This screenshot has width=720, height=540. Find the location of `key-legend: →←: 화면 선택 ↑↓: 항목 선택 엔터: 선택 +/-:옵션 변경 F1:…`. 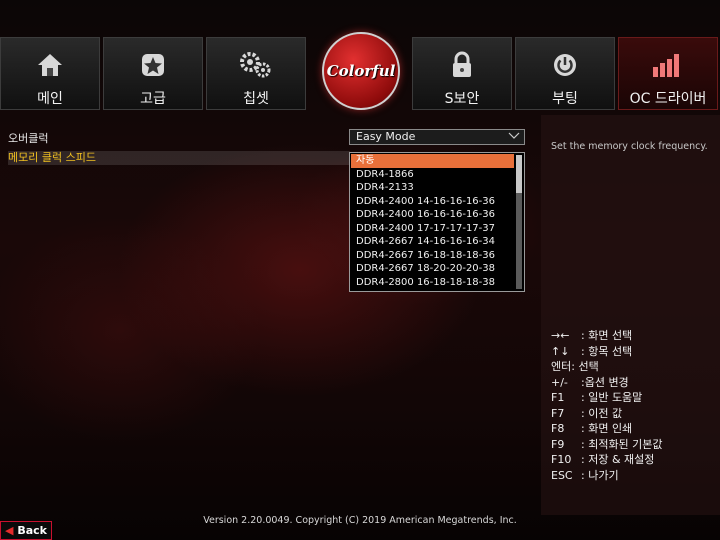

key-legend: →←: 화면 선택 ↑↓: 항목 선택 엔터: 선택 +/-:옵션 변경 F1:… is located at coordinates (607, 405).